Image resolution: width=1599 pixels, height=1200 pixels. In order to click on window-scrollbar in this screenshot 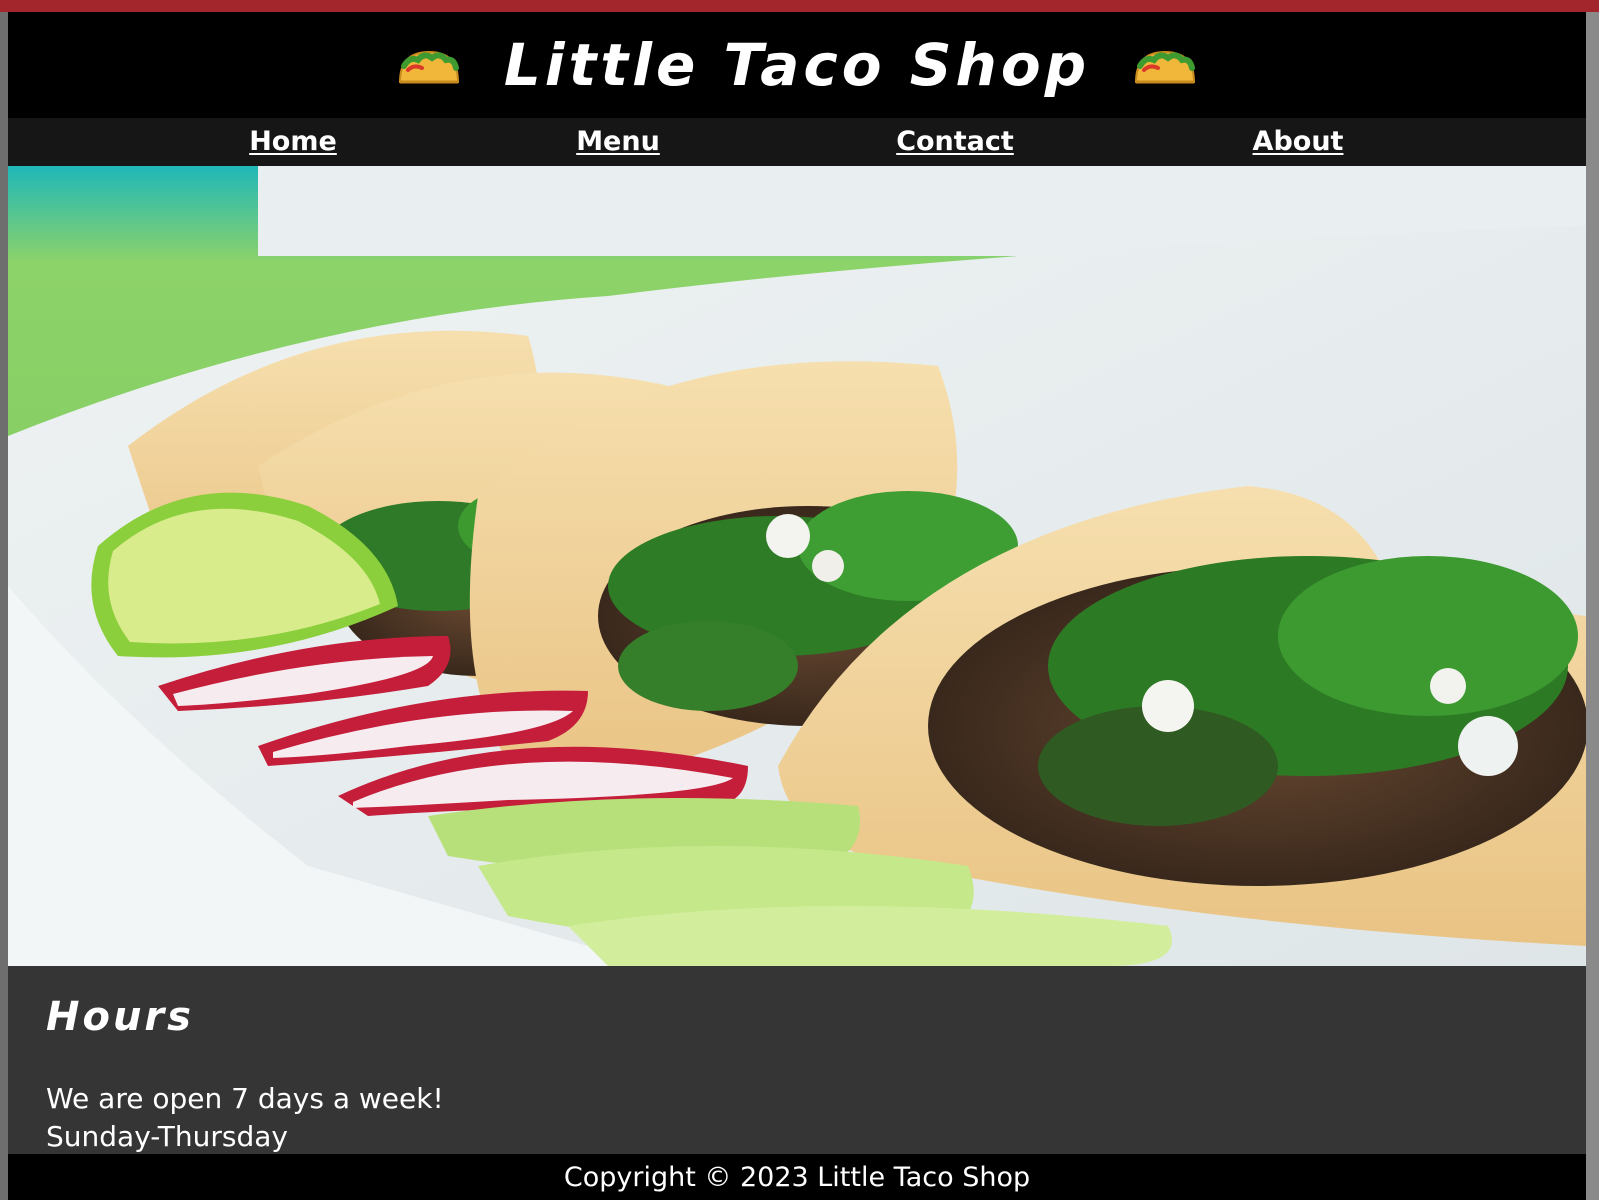, I will do `click(1592, 606)`.